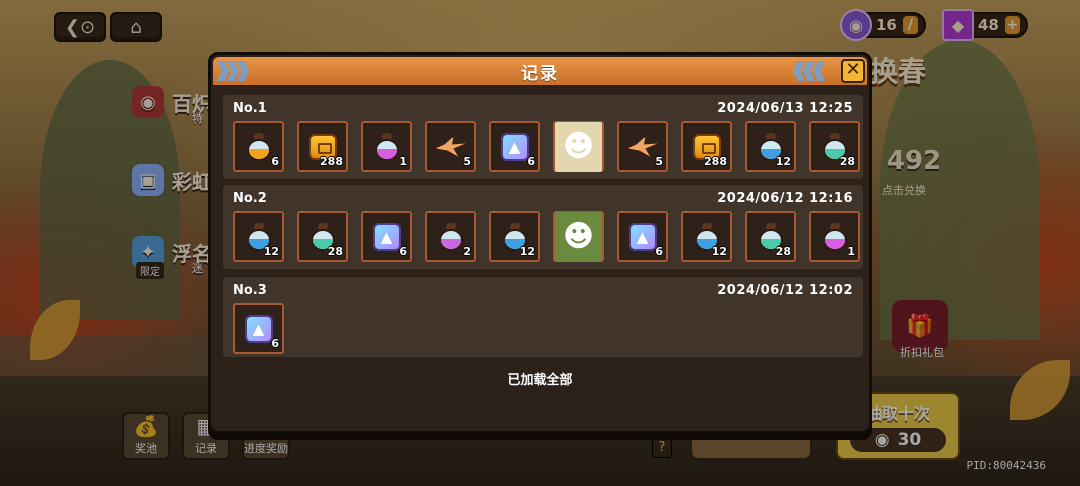 The image size is (1080, 486). What do you see at coordinates (250, 198) in the screenshot?
I see `record-number: No.2` at bounding box center [250, 198].